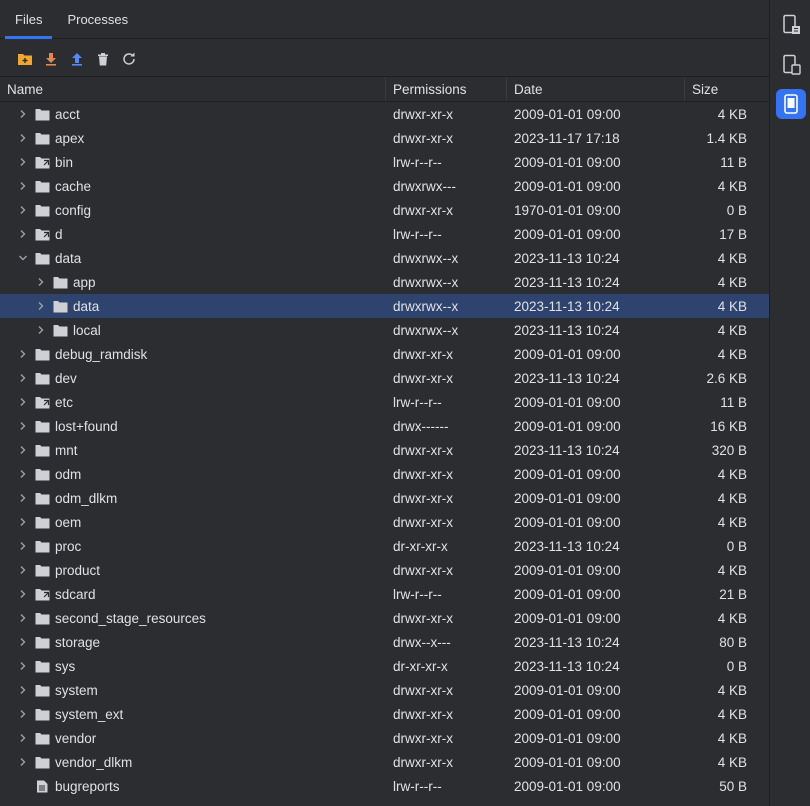 The width and height of the screenshot is (810, 806). I want to click on table-row: apex drwxr-xr-x 2023-11-17 17:18 1.4 KB, so click(384, 138).